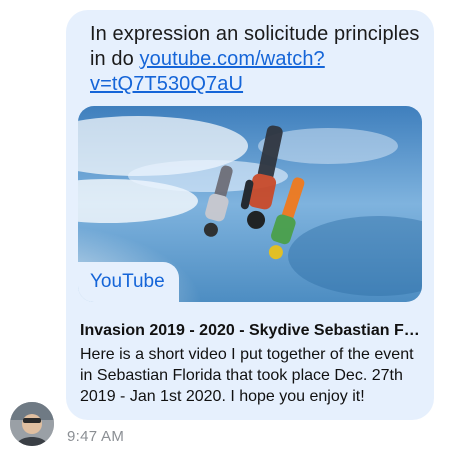  Describe the element at coordinates (96, 436) in the screenshot. I see `message-timestamp: 9:47 AM` at that location.